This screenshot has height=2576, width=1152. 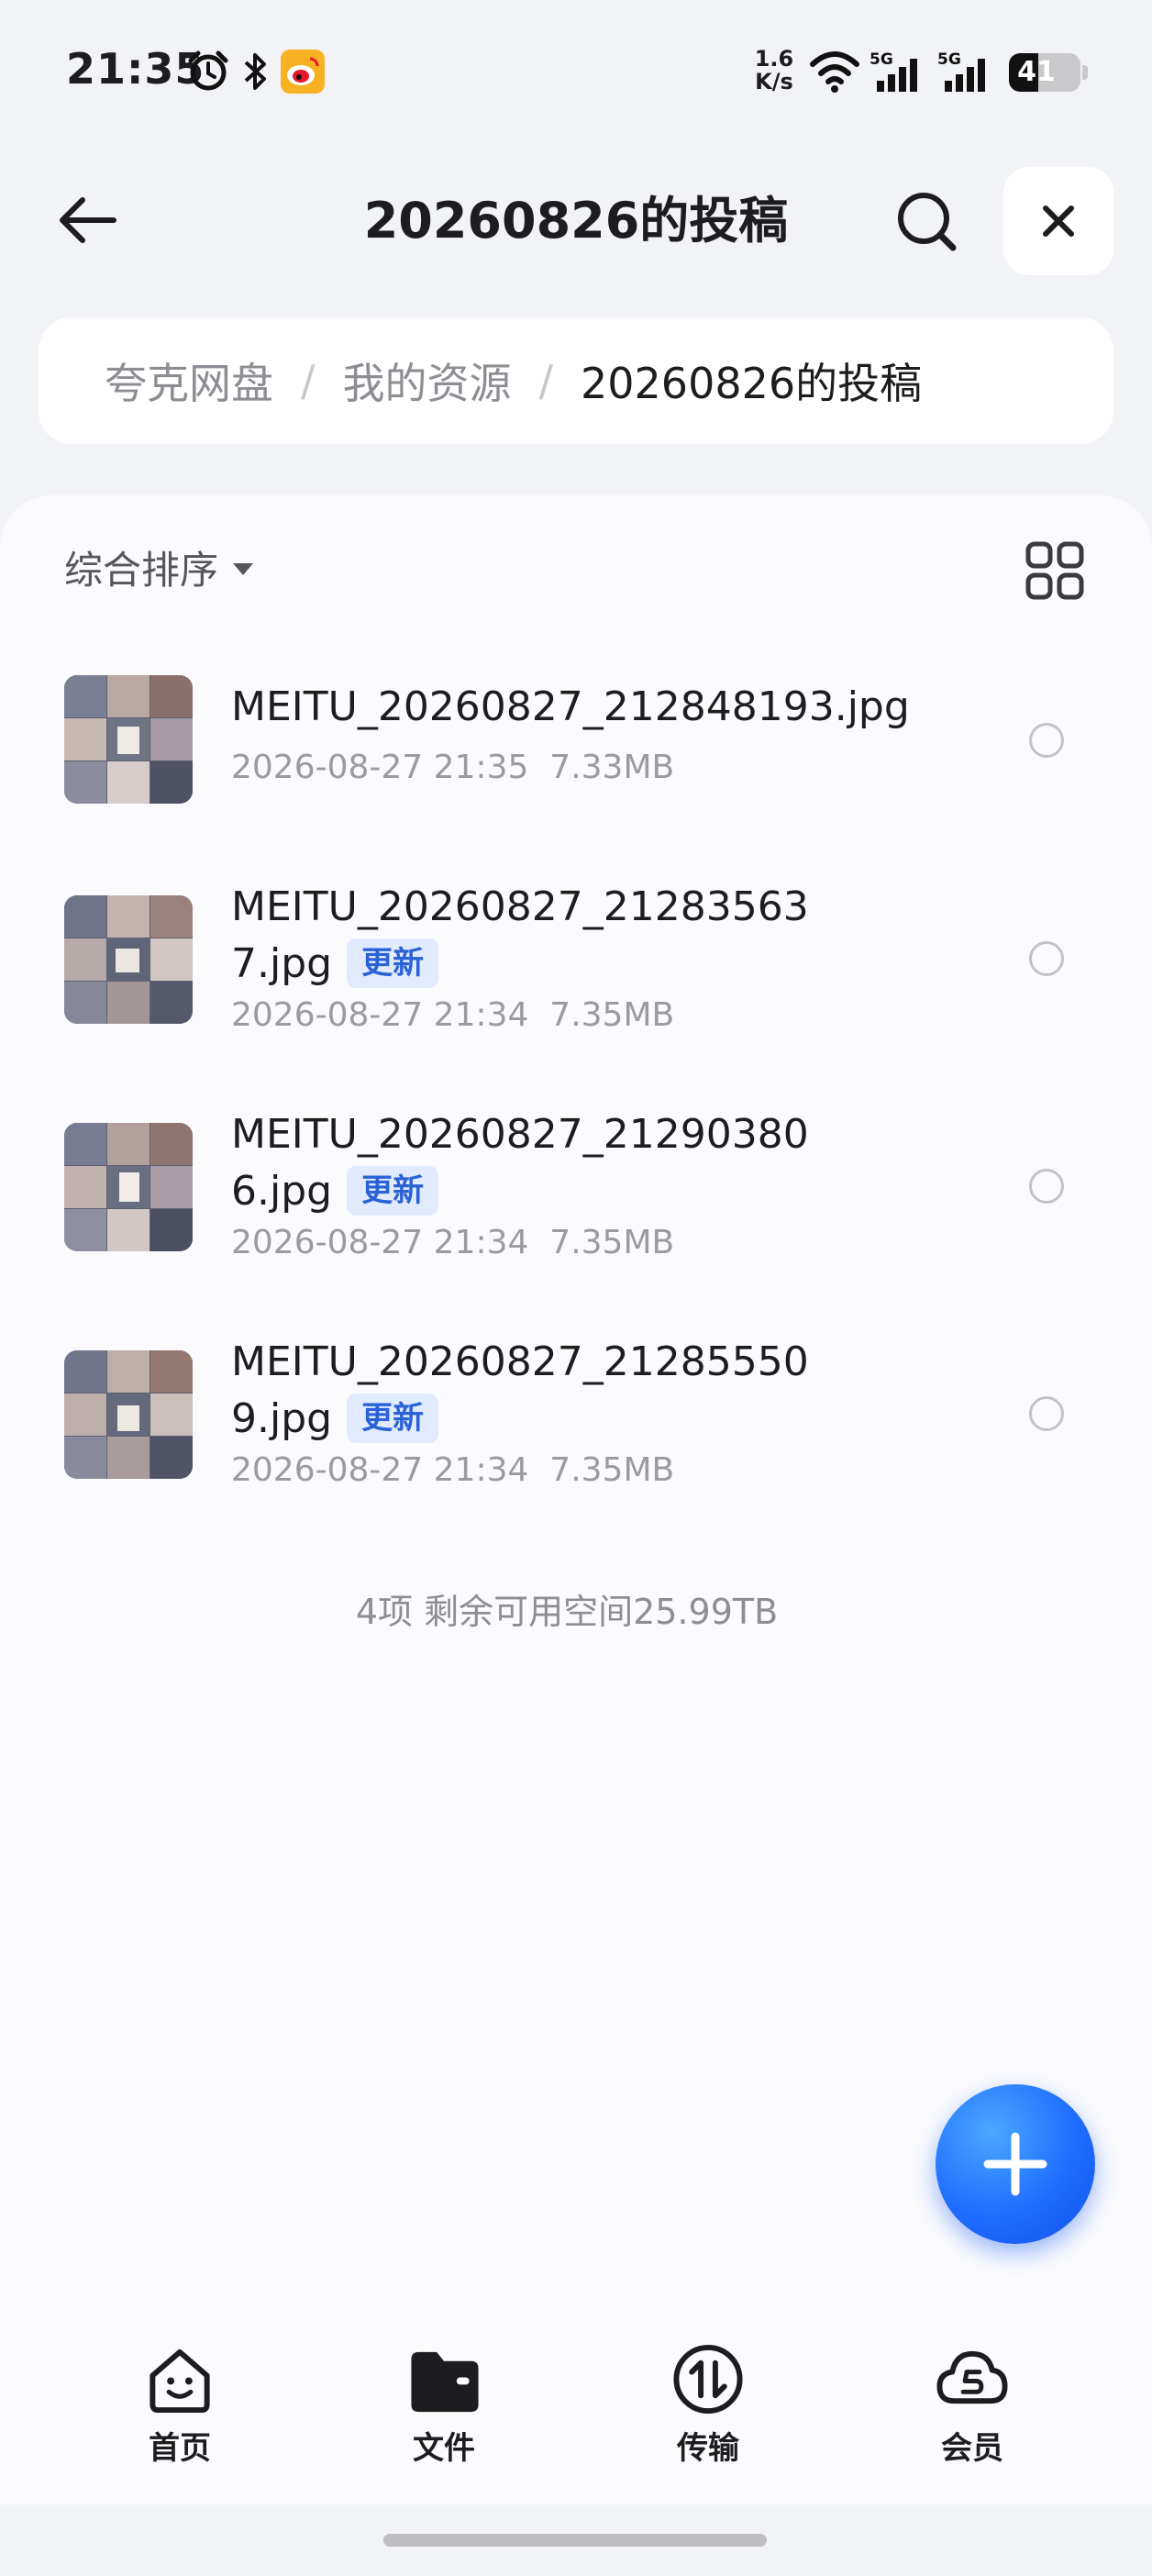 I want to click on close-icon, so click(x=1058, y=221).